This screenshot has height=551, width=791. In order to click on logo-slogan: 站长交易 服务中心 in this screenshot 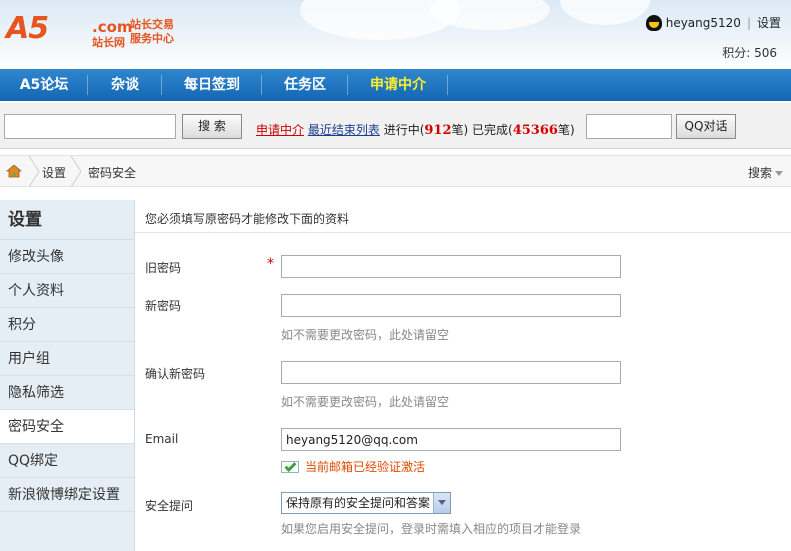, I will do `click(152, 32)`.